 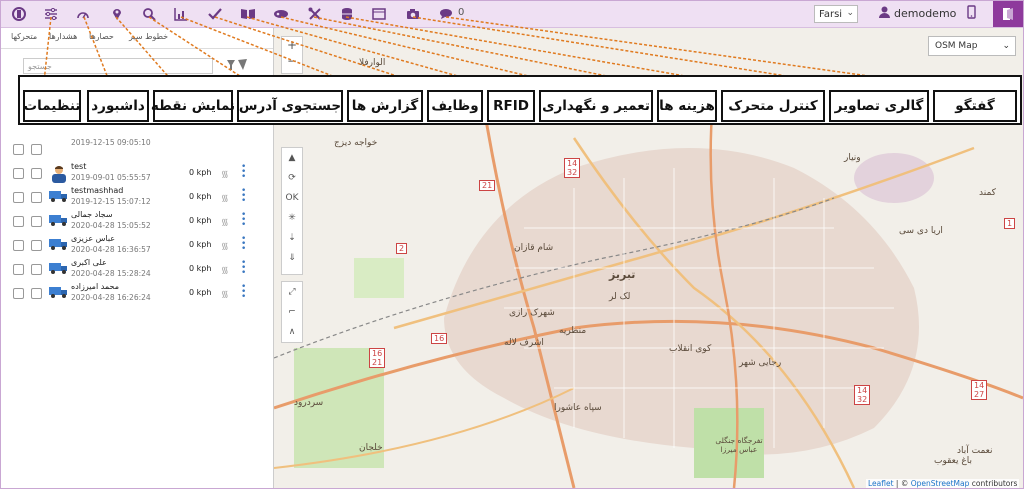 I want to click on map-label-khajeh: خواجه دیزج, so click(x=356, y=143).